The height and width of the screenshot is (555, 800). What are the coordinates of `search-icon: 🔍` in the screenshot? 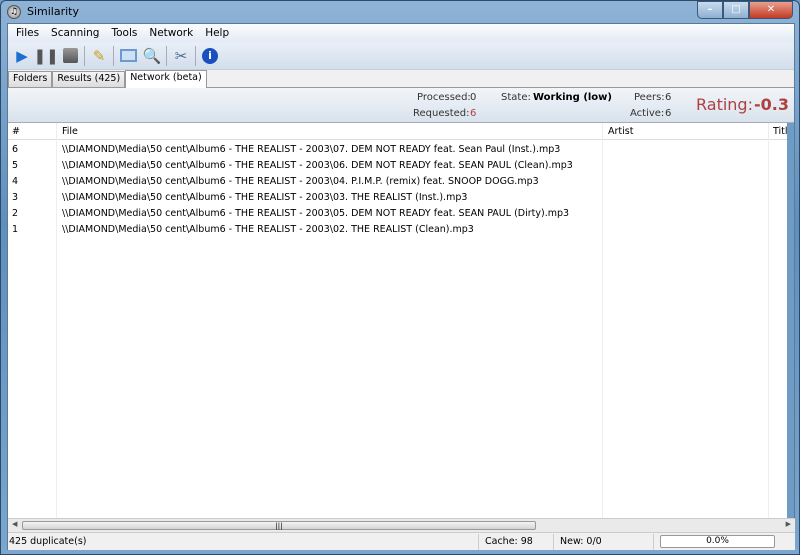 It's located at (152, 56).